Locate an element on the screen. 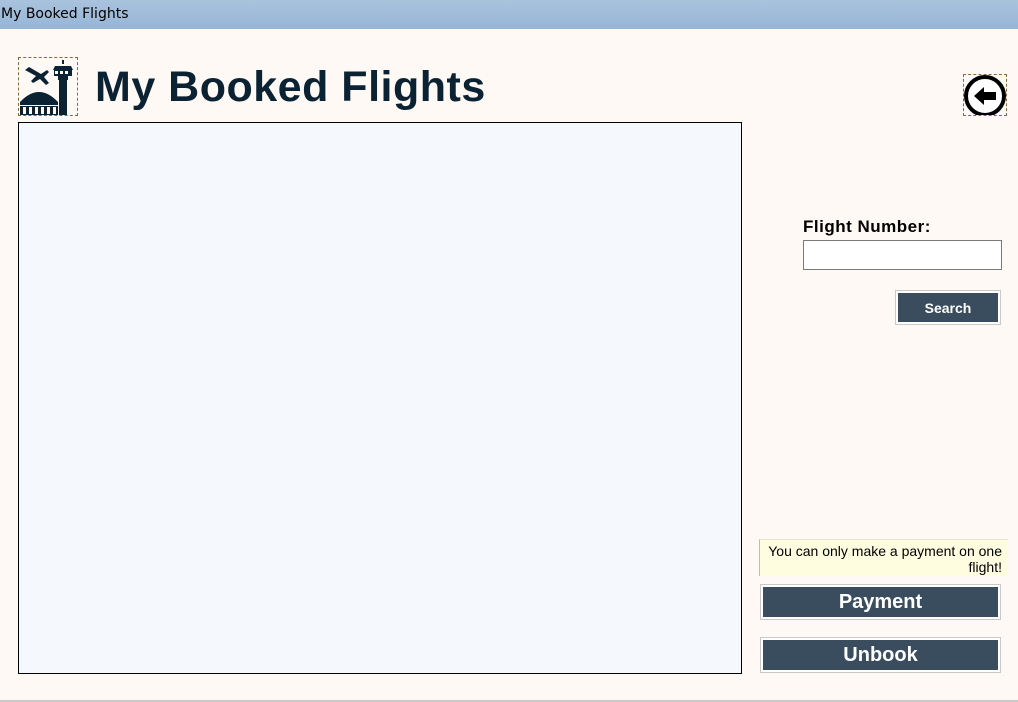 The image size is (1018, 702). back-arrow-icon is located at coordinates (985, 96).